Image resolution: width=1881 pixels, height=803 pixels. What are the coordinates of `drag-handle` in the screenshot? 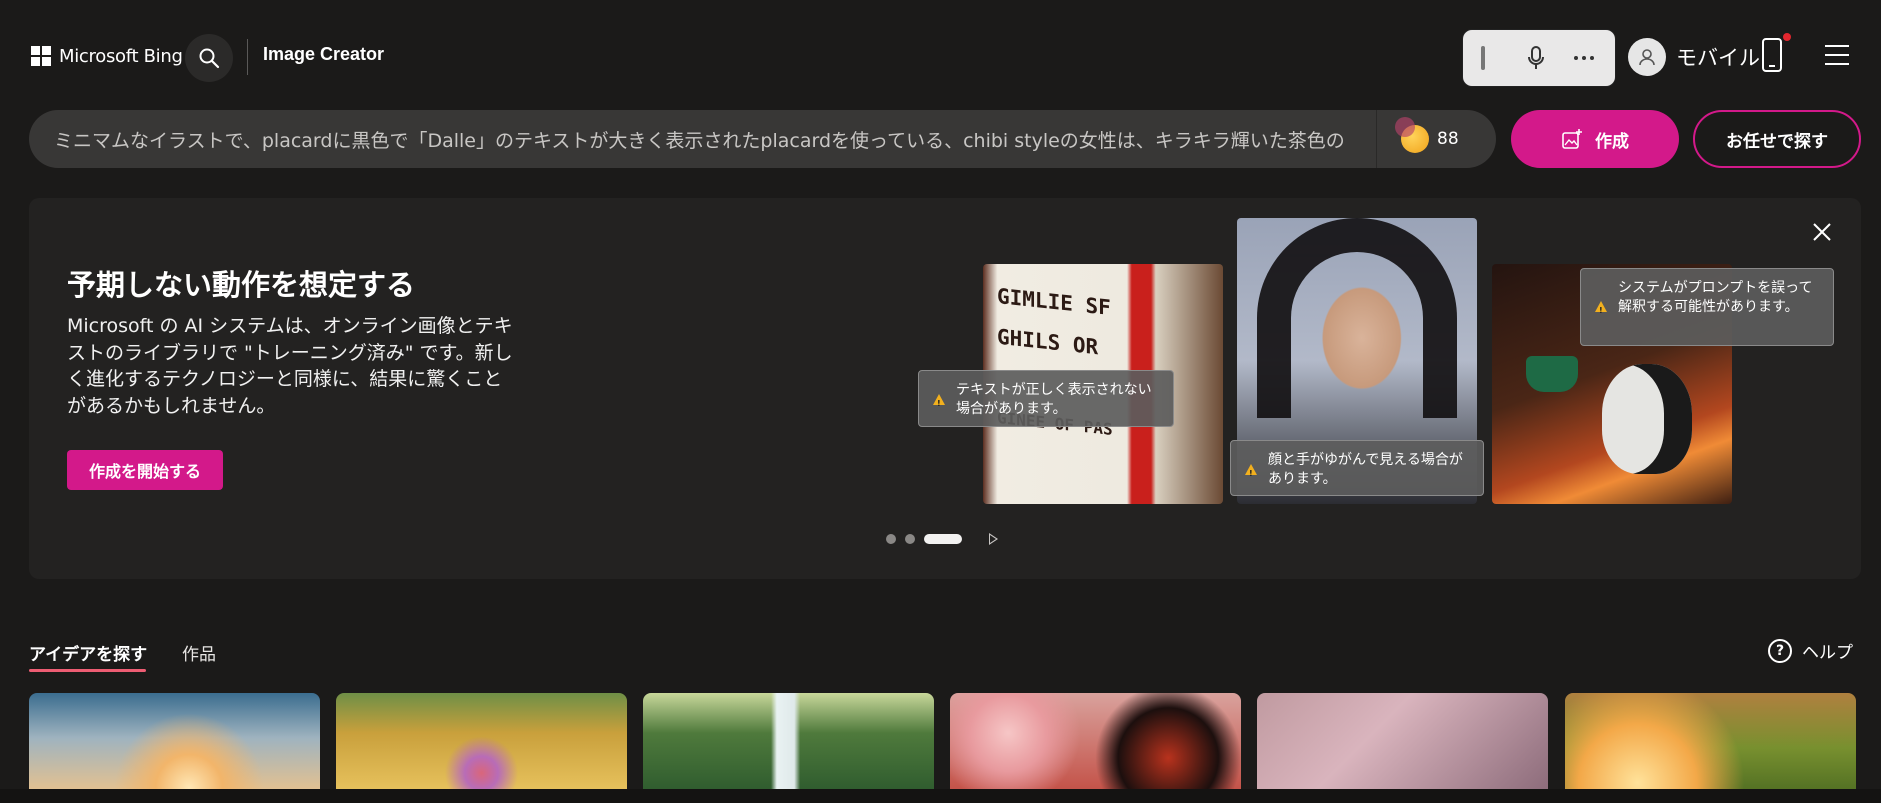 It's located at (1483, 58).